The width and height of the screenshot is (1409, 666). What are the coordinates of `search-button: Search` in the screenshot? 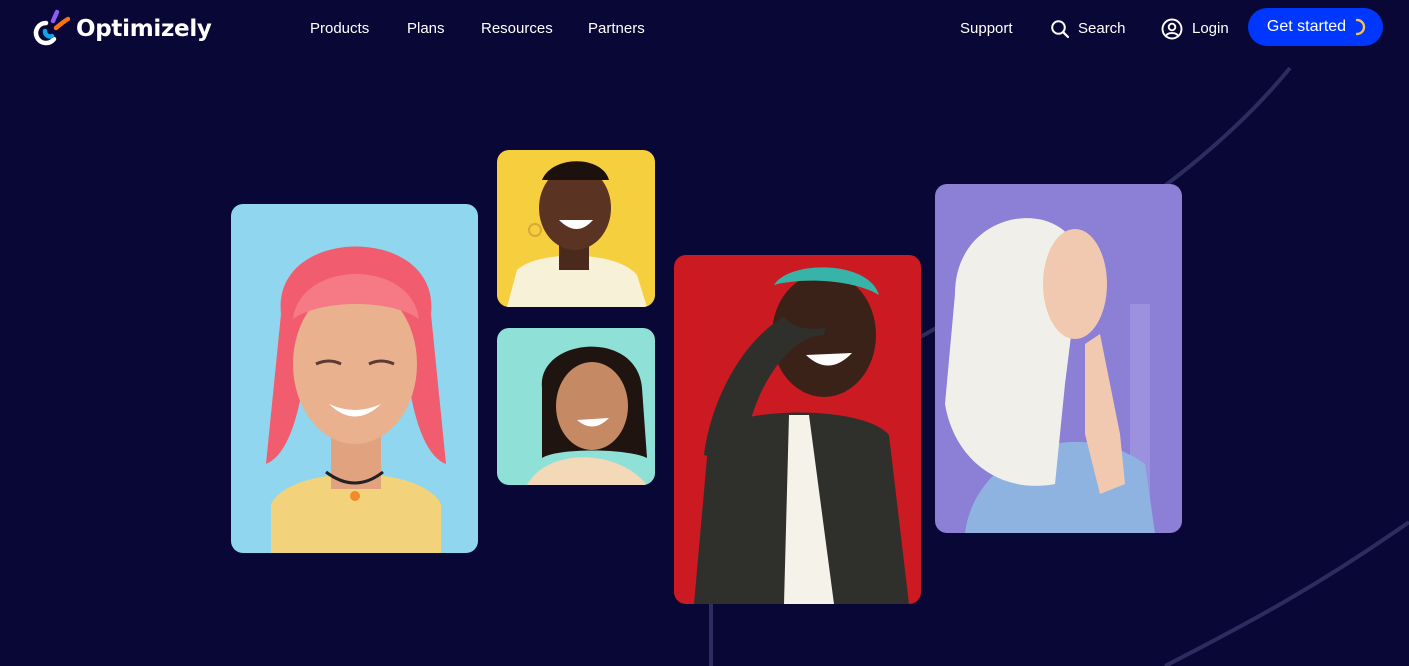 It's located at (1088, 29).